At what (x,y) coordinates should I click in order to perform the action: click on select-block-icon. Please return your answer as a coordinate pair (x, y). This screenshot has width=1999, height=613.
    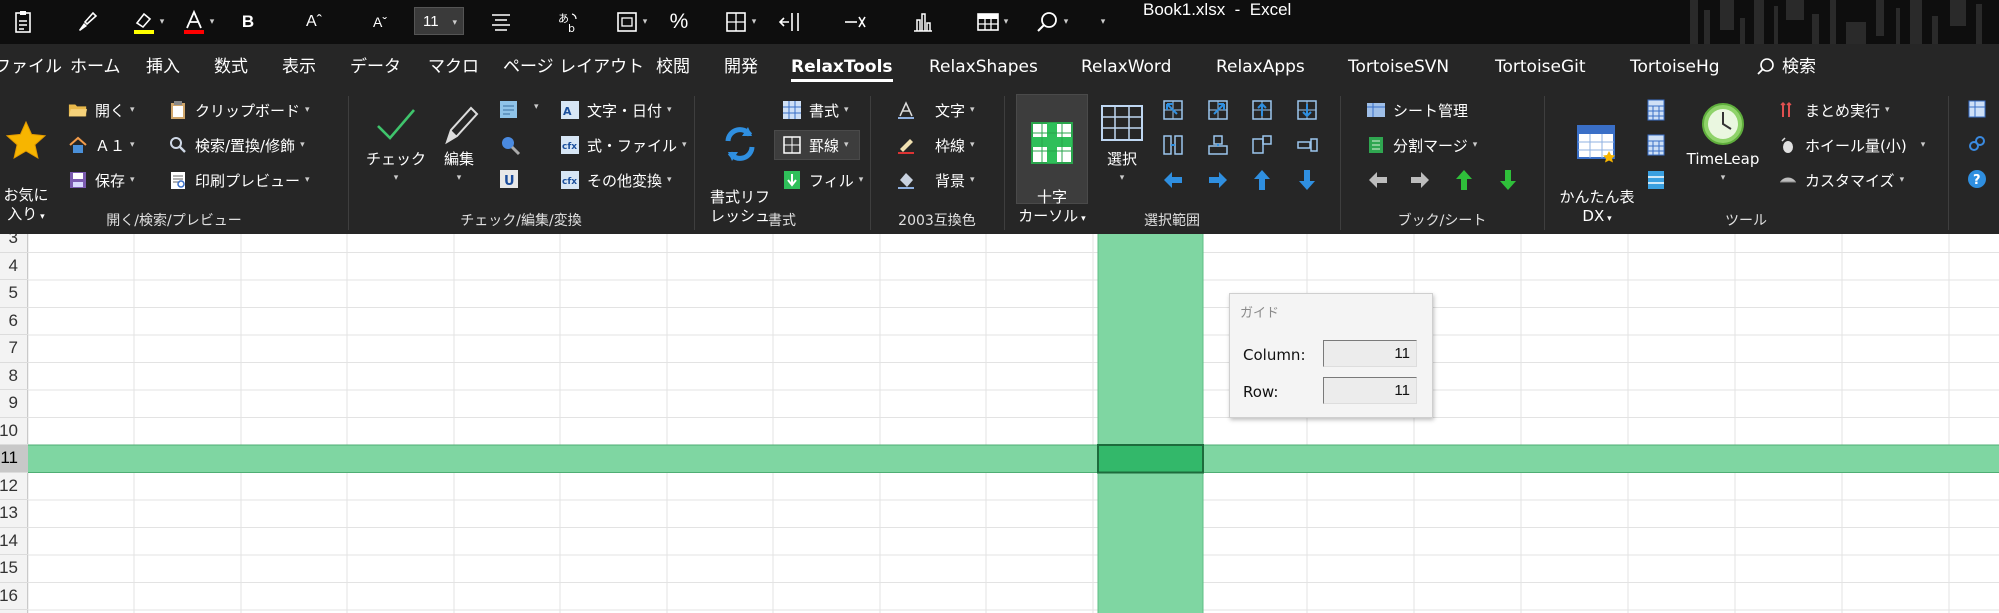
    Looking at the image, I should click on (1262, 145).